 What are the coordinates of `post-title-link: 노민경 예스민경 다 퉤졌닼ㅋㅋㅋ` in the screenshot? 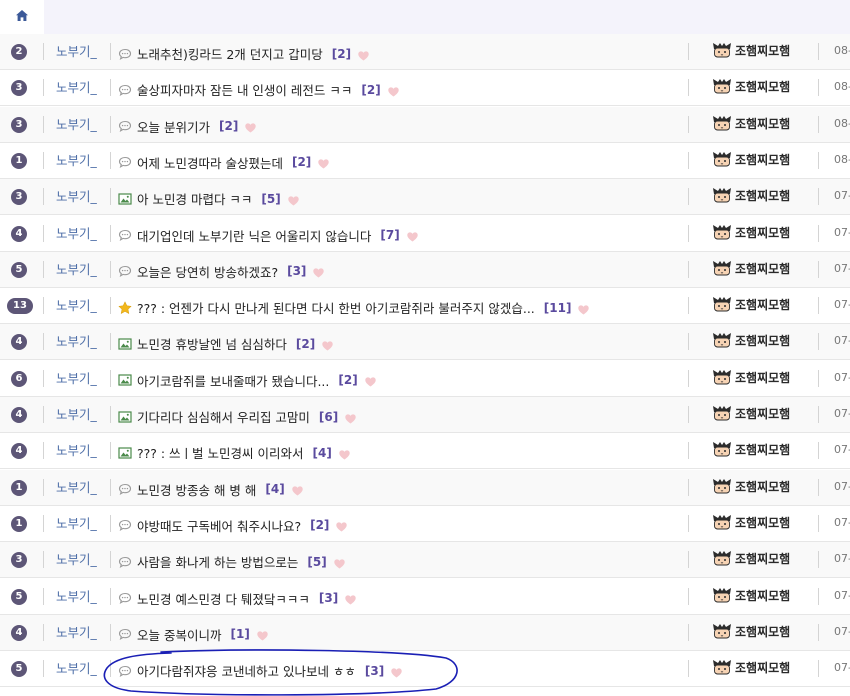 It's located at (223, 598).